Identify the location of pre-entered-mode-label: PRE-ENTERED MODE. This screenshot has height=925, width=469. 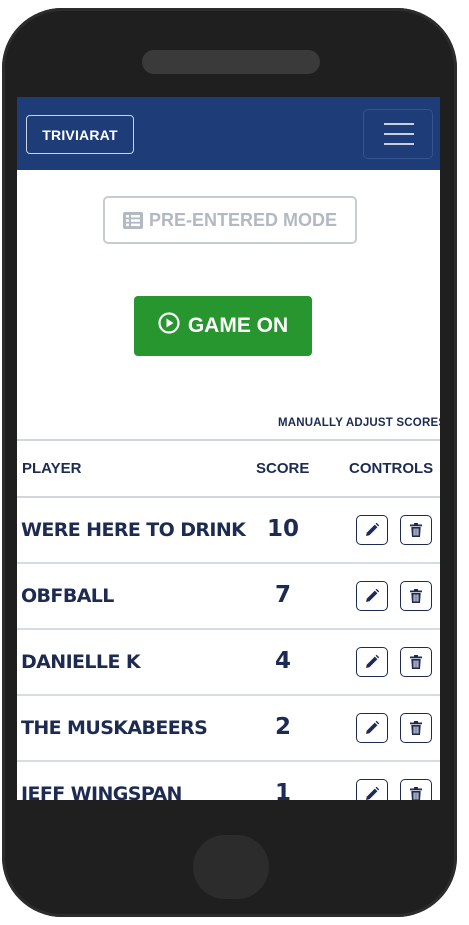
(242, 219).